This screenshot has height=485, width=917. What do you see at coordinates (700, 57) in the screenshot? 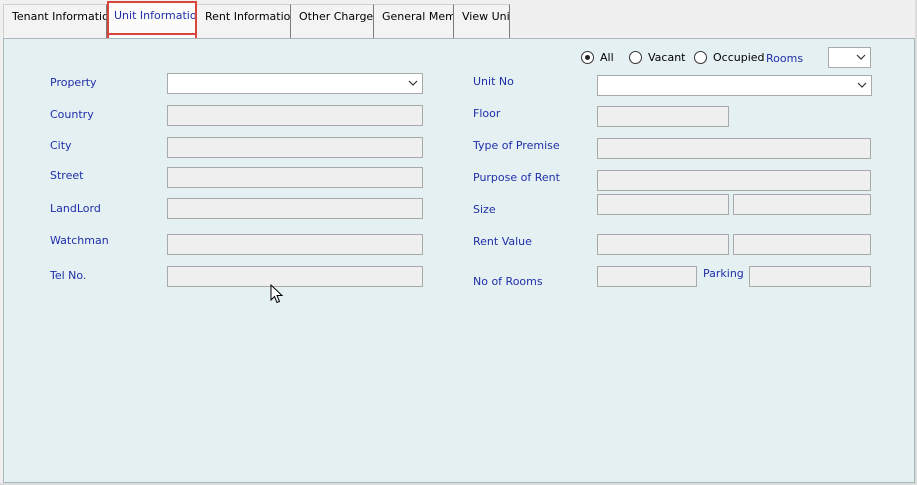
I see `radio-occupied-indicator` at bounding box center [700, 57].